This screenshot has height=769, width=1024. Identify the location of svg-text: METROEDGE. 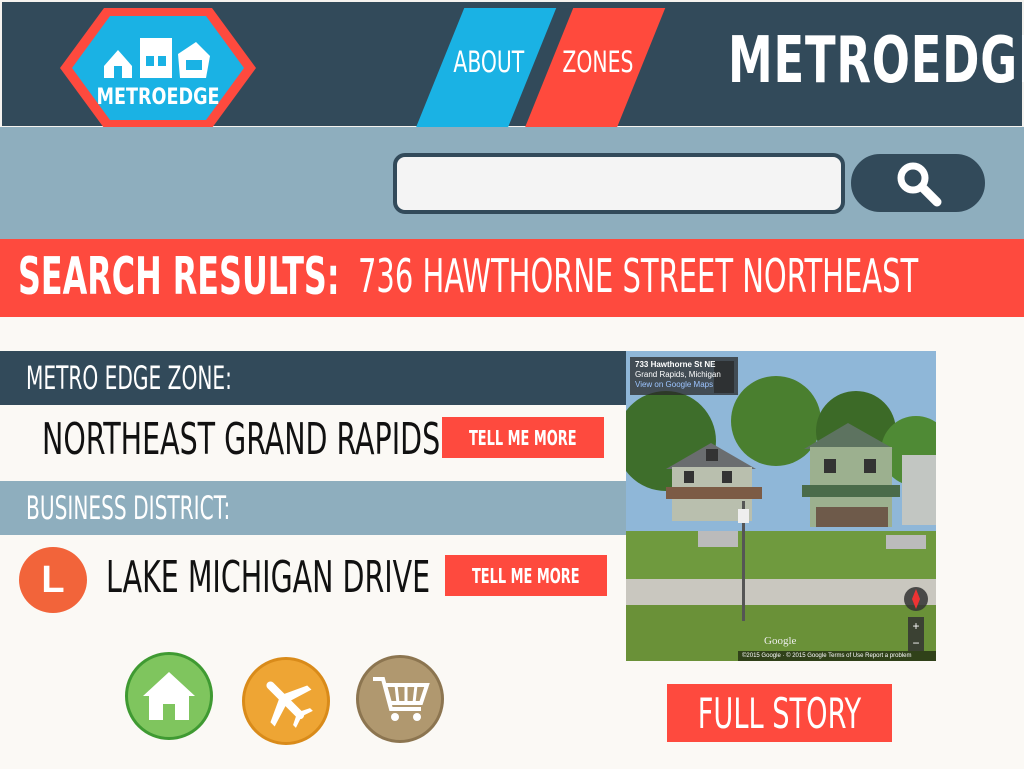
(157, 96).